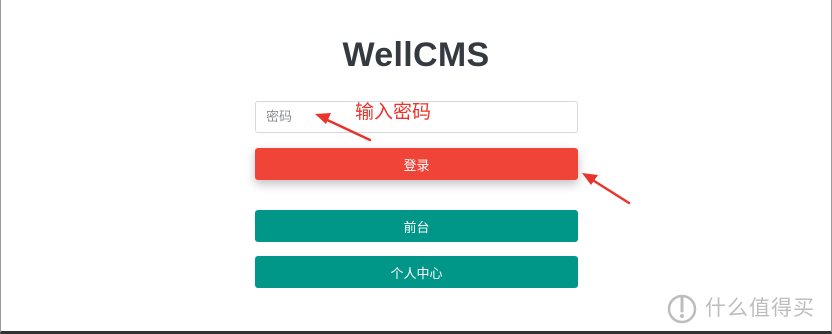 This screenshot has height=334, width=832. I want to click on page-title: WellCMS, so click(416, 55).